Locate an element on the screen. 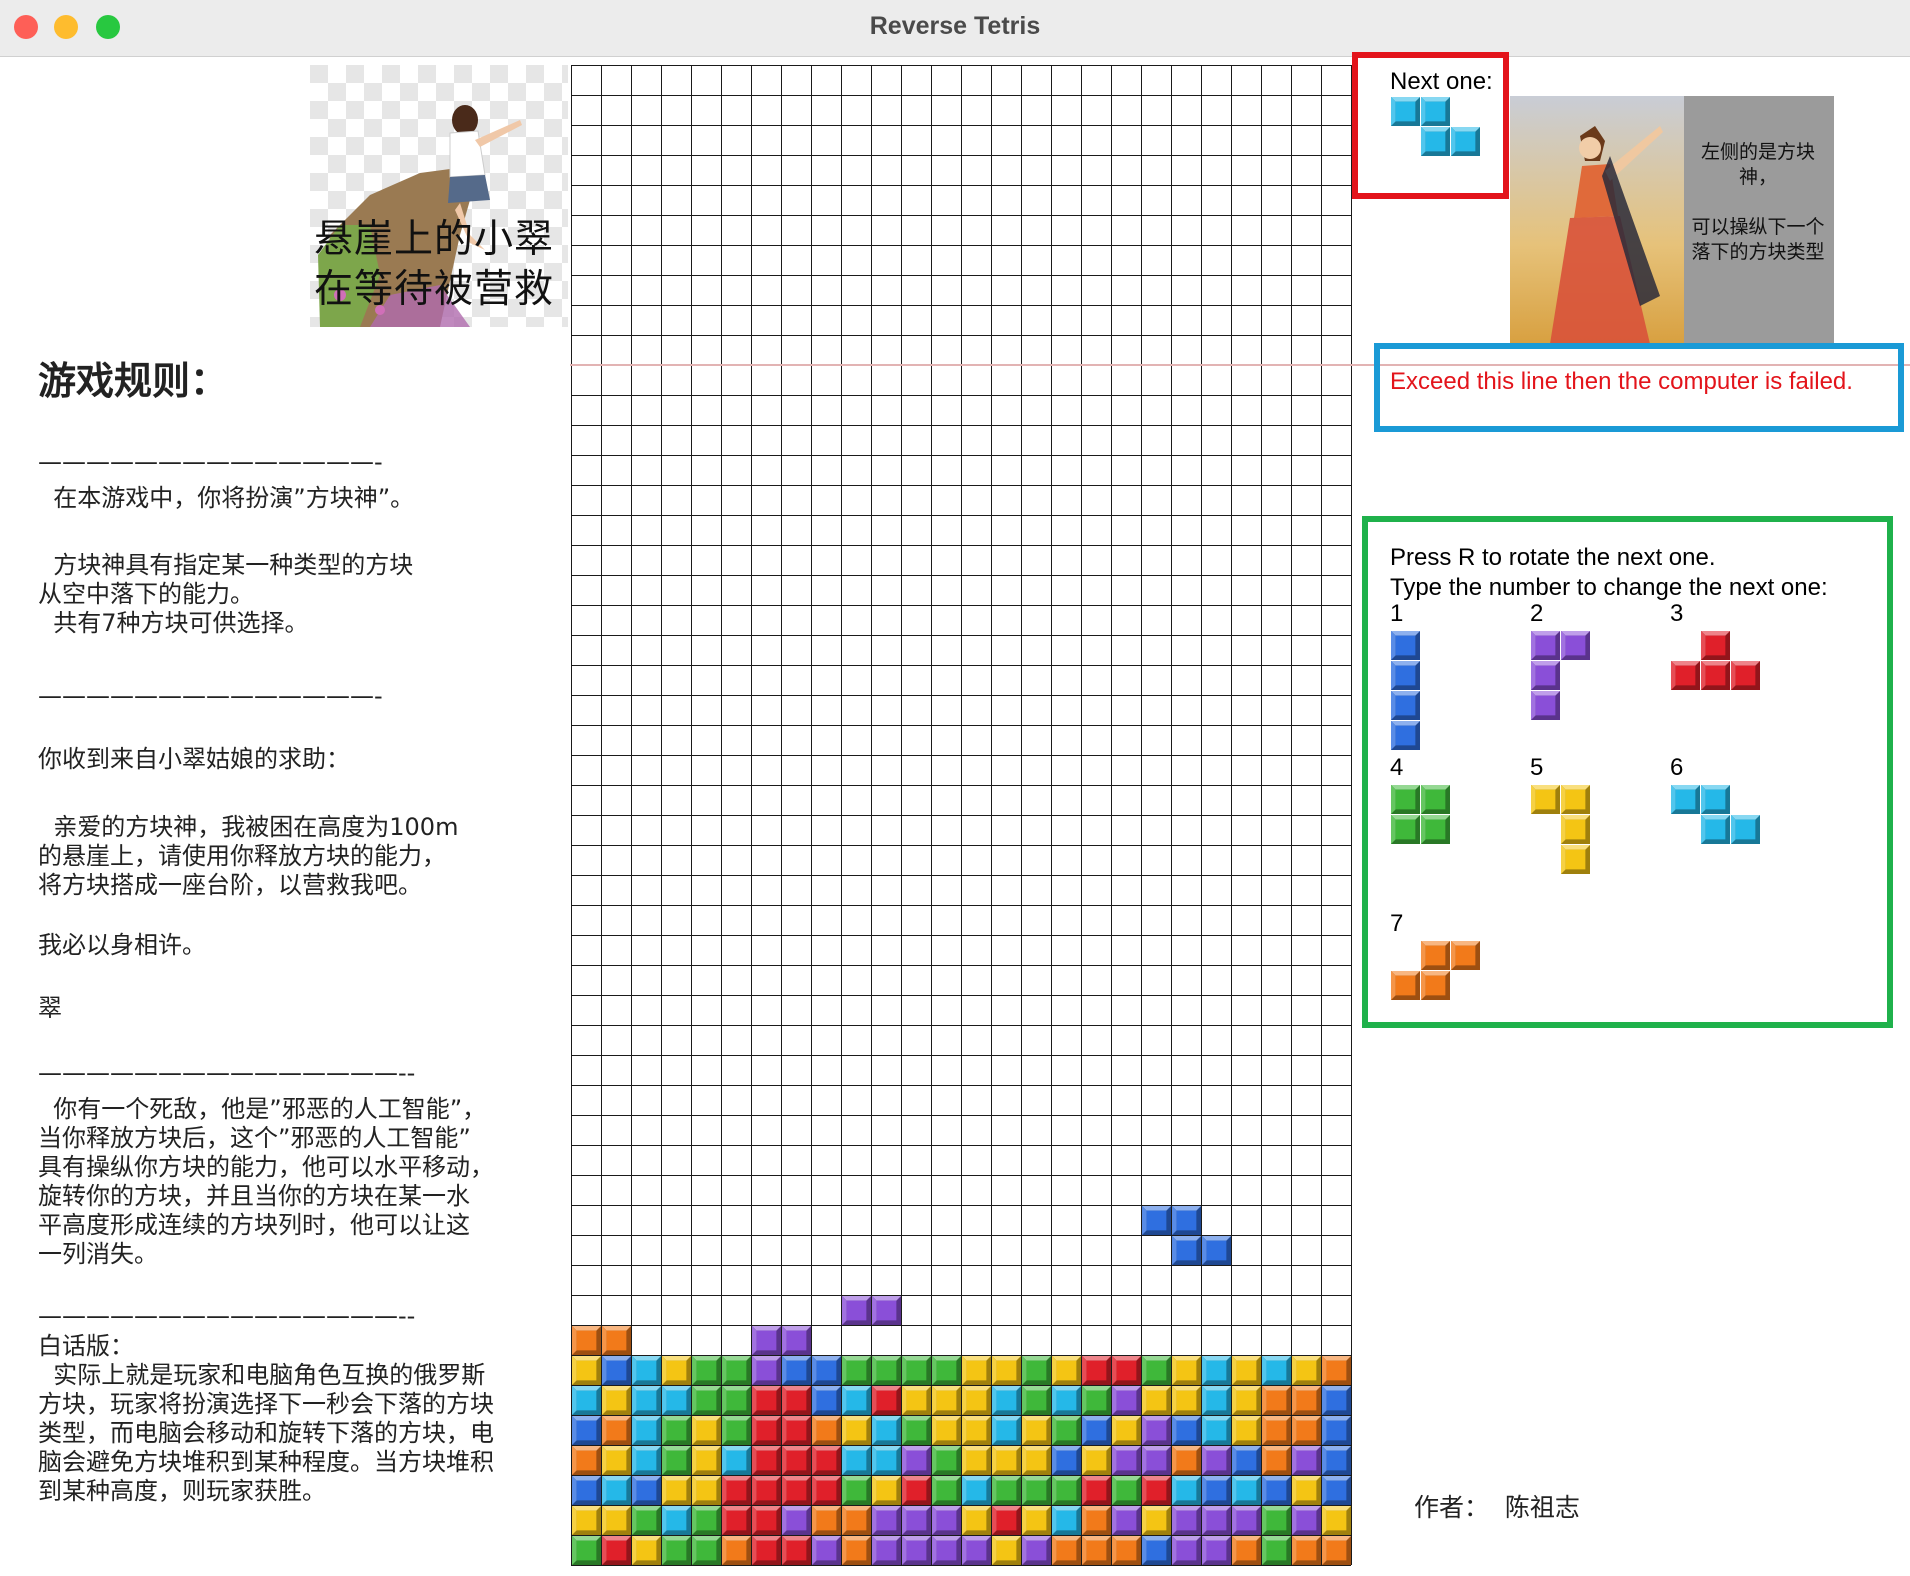 This screenshot has width=1910, height=1576. rules-signature: 翠 is located at coordinates (50, 1008).